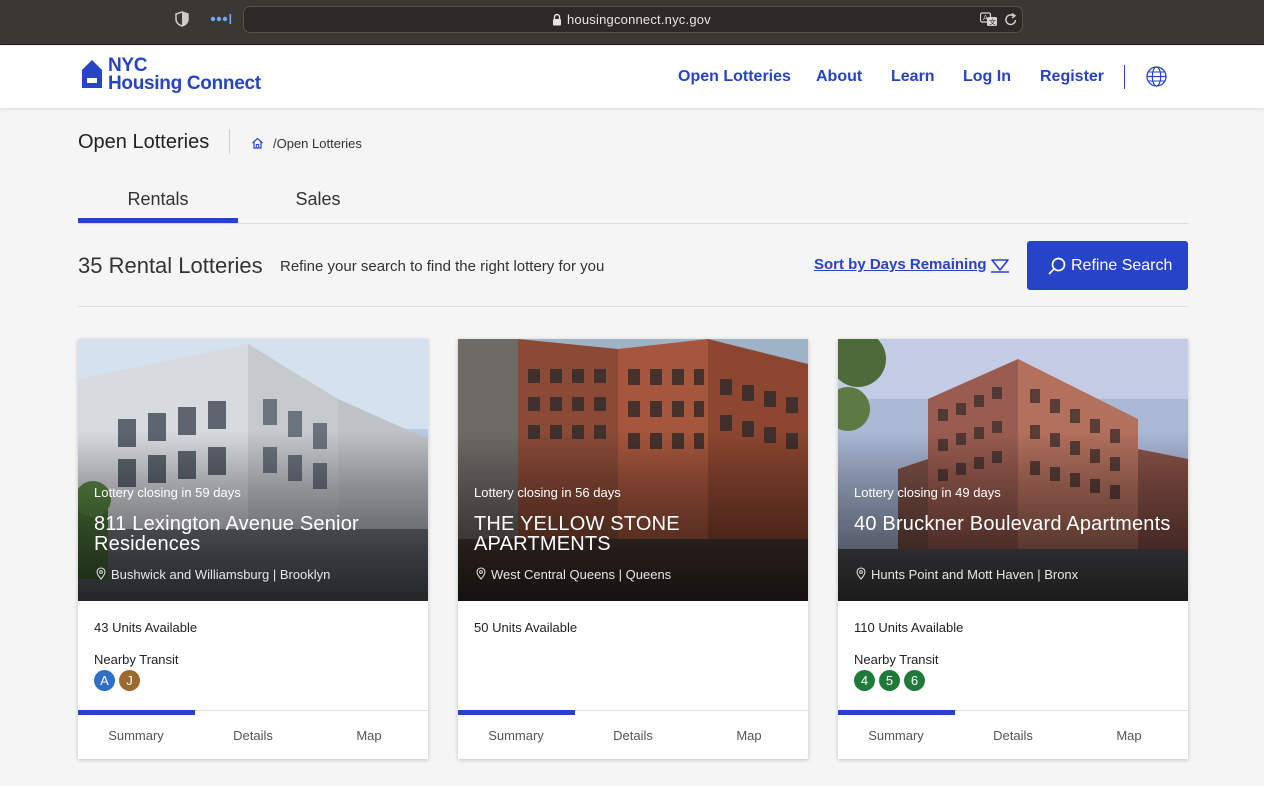 The image size is (1264, 786). What do you see at coordinates (317, 143) in the screenshot?
I see `breadcrumb: /Open Lotteries` at bounding box center [317, 143].